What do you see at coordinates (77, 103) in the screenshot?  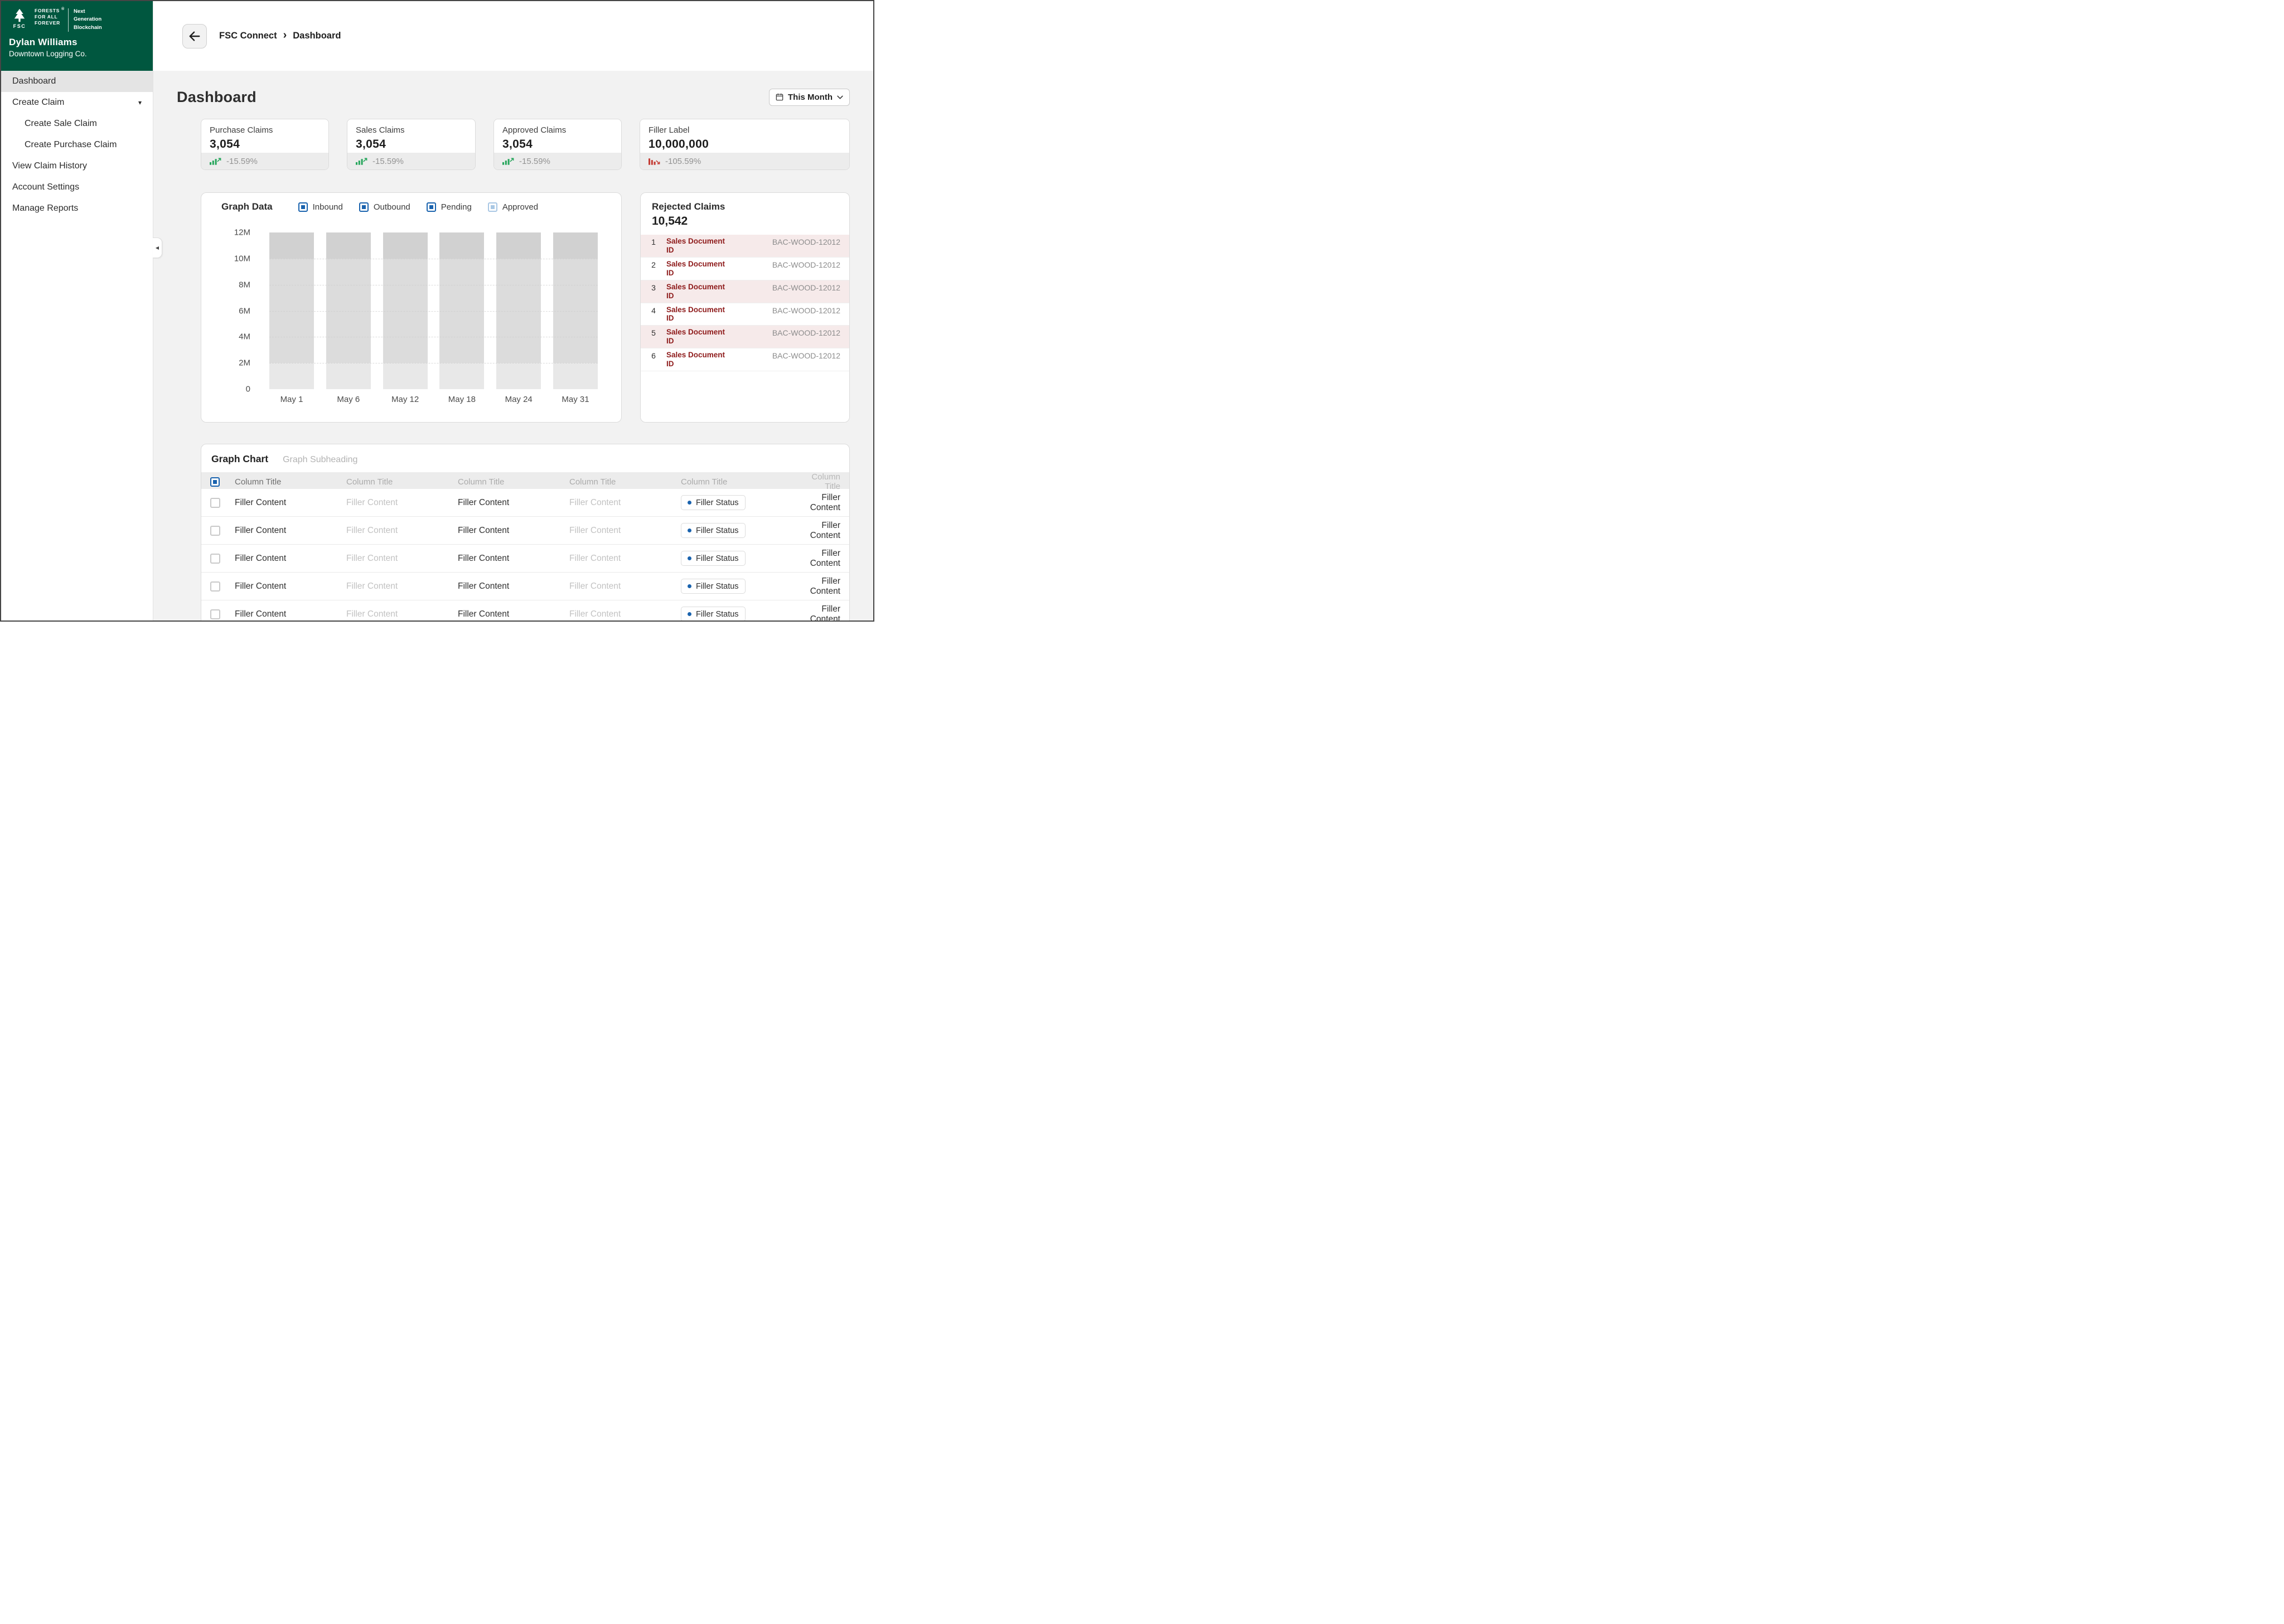 I see `sidebar-item-create-claim: Create Claim ▾` at bounding box center [77, 103].